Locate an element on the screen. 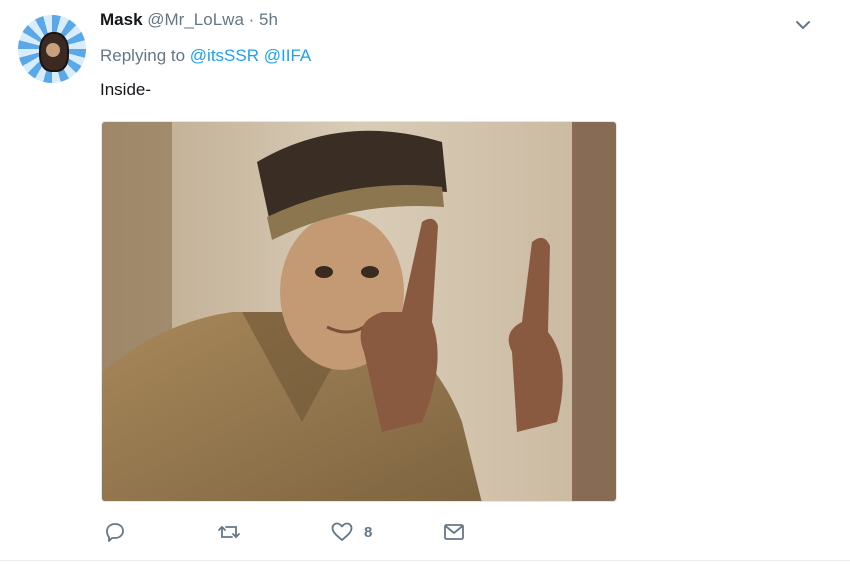 The height and width of the screenshot is (570, 850). avatar-face is located at coordinates (54, 52).